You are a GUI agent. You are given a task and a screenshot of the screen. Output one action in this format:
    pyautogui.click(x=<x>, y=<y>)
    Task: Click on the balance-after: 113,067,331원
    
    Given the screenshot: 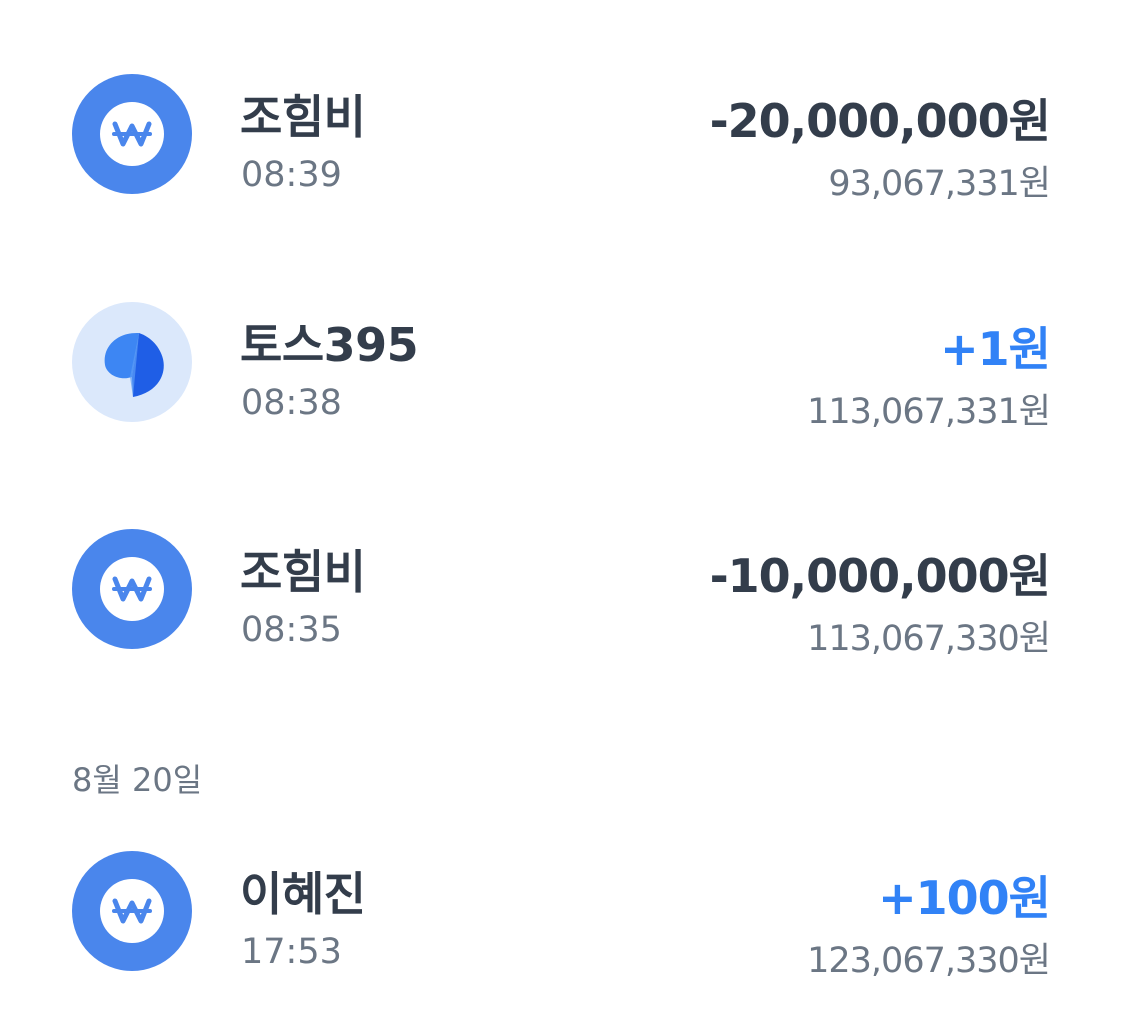 What is the action you would take?
    pyautogui.click(x=929, y=412)
    